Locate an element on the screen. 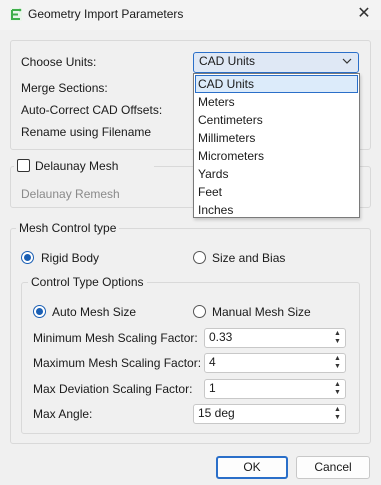 The width and height of the screenshot is (381, 485). title-bar: Geometry Import Parameters ✕ is located at coordinates (190, 15).